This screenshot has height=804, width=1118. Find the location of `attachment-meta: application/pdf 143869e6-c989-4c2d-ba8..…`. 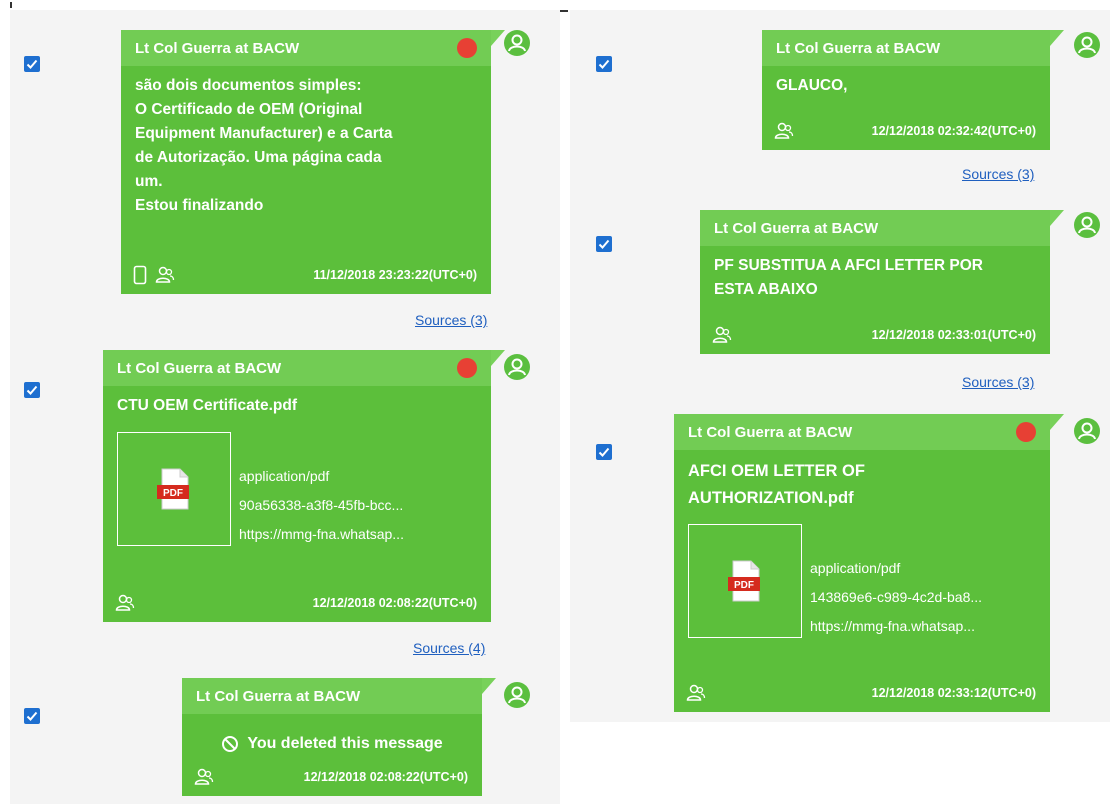

attachment-meta: application/pdf 143869e6-c989-4c2d-ba8..… is located at coordinates (896, 582).